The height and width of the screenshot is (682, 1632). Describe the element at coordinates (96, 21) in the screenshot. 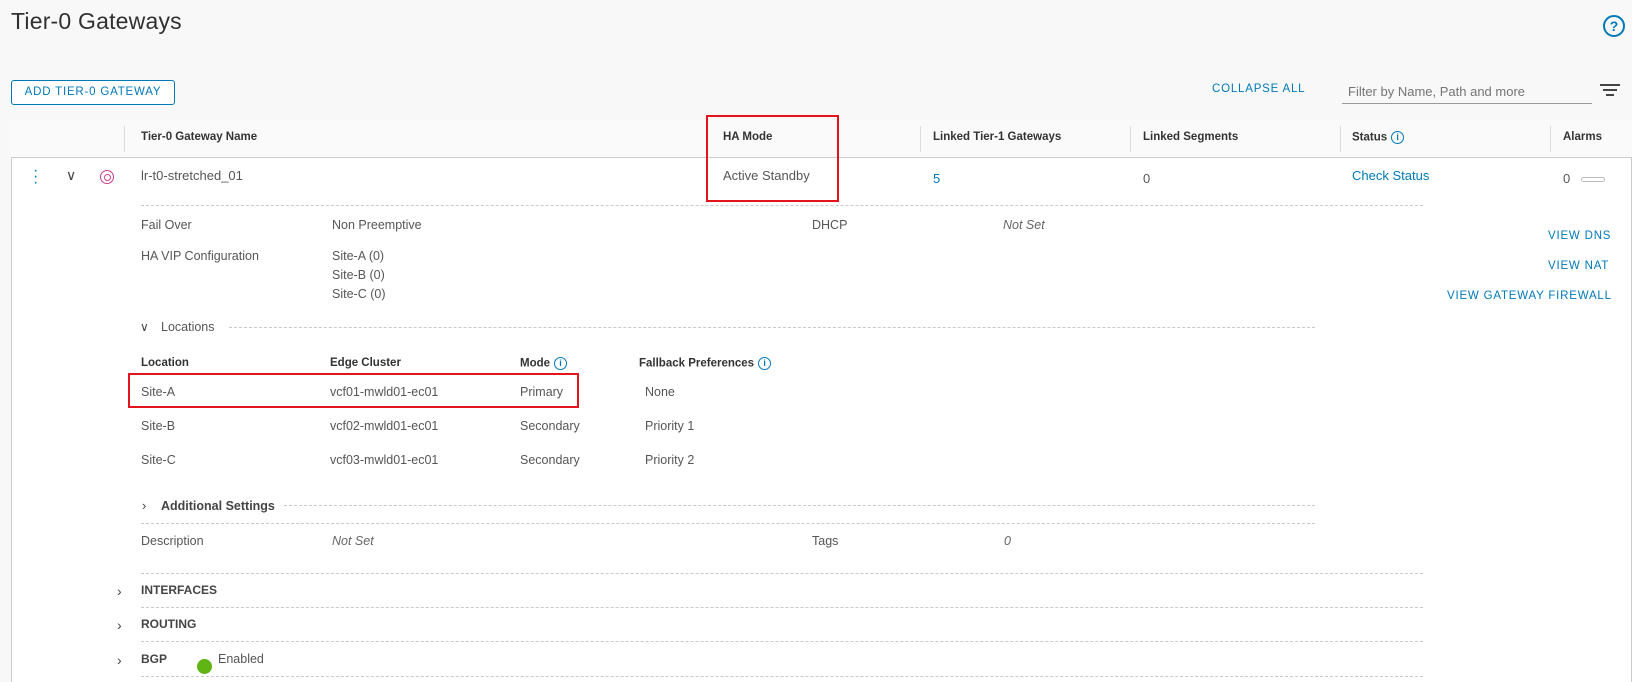

I see `page-title: Tier-0 Gateways` at that location.